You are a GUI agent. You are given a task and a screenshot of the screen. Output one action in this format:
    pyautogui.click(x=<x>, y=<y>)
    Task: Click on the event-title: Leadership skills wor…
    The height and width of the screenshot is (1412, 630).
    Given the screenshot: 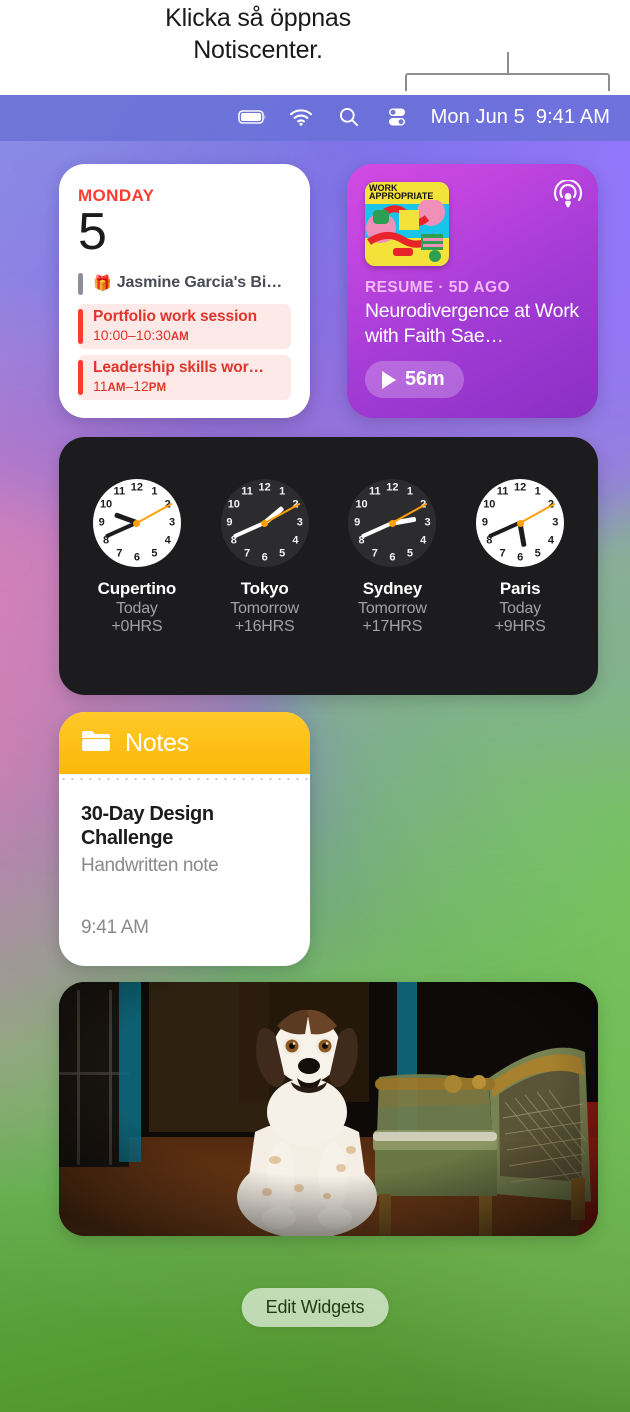 What is the action you would take?
    pyautogui.click(x=178, y=367)
    